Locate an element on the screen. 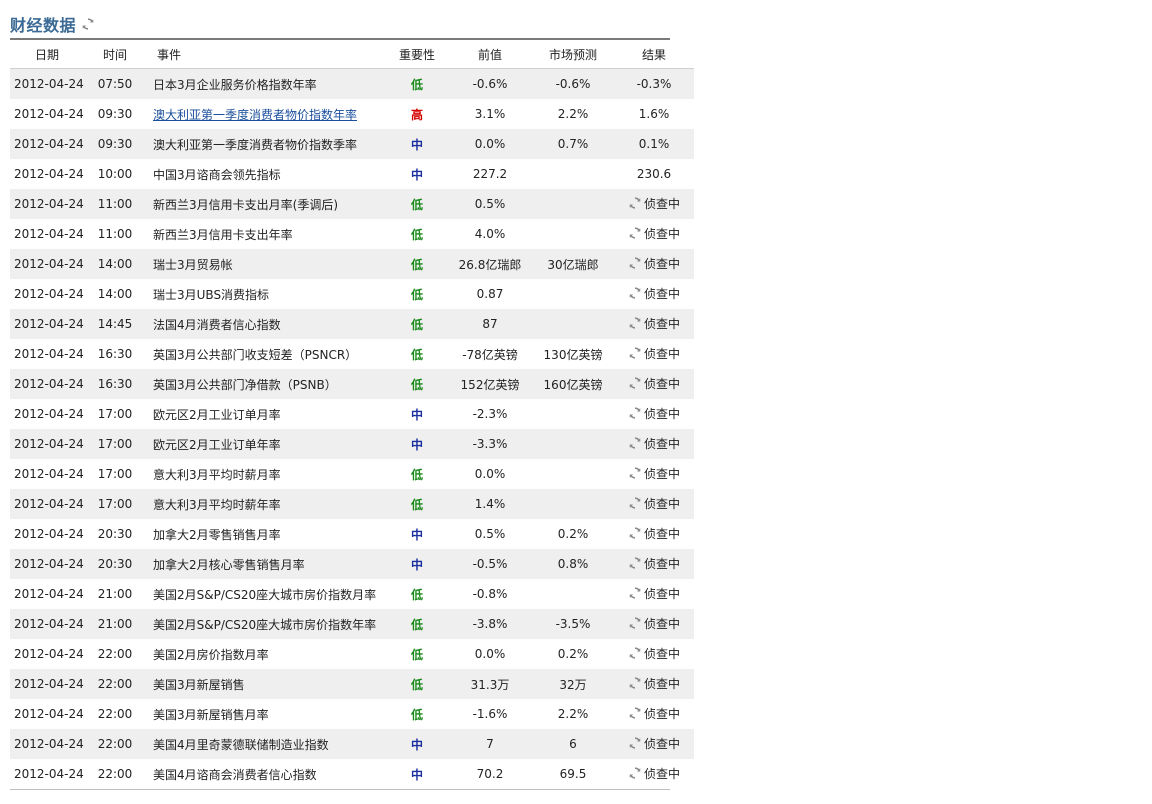 This screenshot has height=804, width=1152. cell-time: 17:00 is located at coordinates (115, 474).